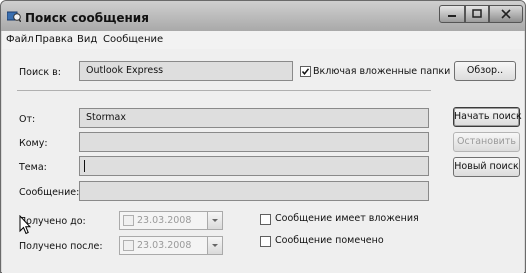  I want to click on maximize-icon, so click(477, 13).